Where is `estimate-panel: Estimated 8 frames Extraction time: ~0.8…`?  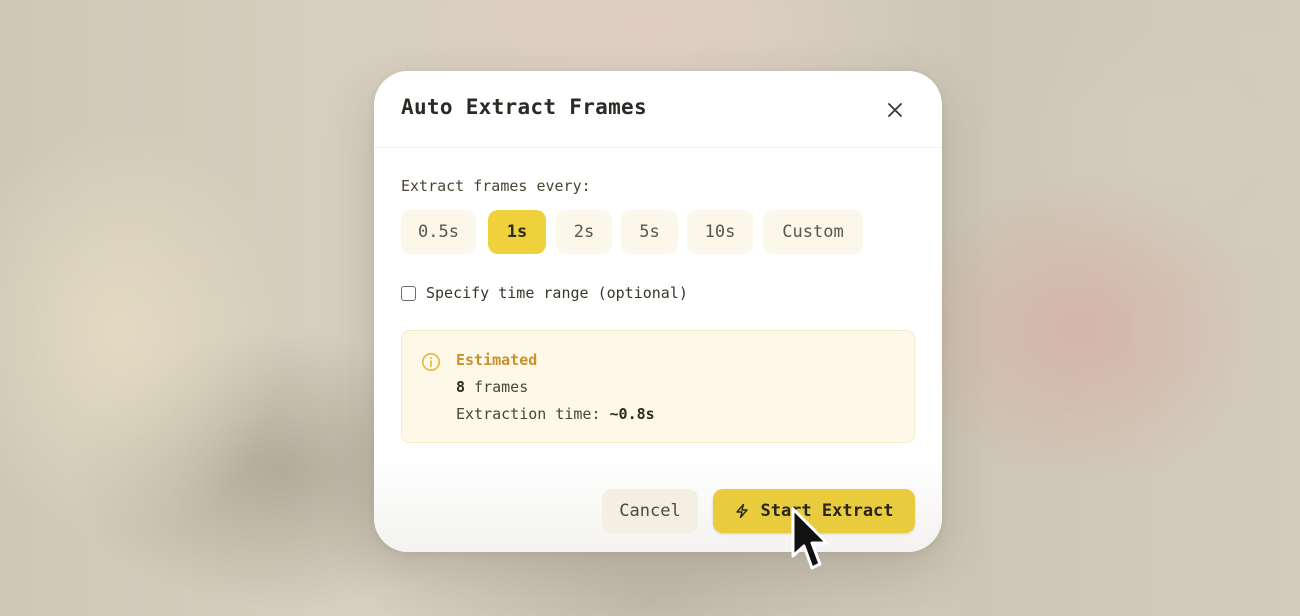
estimate-panel: Estimated 8 frames Extraction time: ~0.8… is located at coordinates (658, 386).